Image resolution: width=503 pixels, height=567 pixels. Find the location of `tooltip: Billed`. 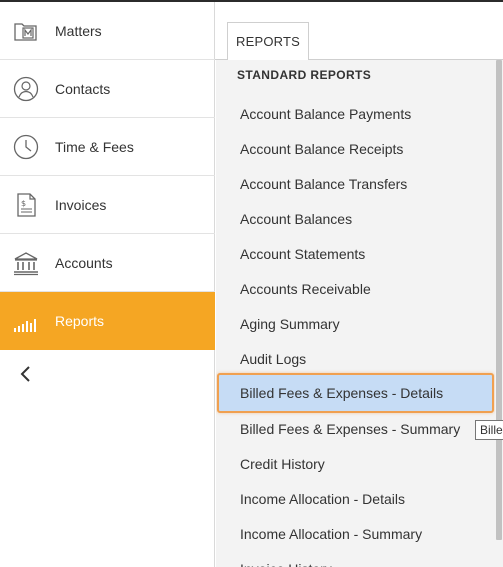

tooltip: Billed is located at coordinates (489, 430).